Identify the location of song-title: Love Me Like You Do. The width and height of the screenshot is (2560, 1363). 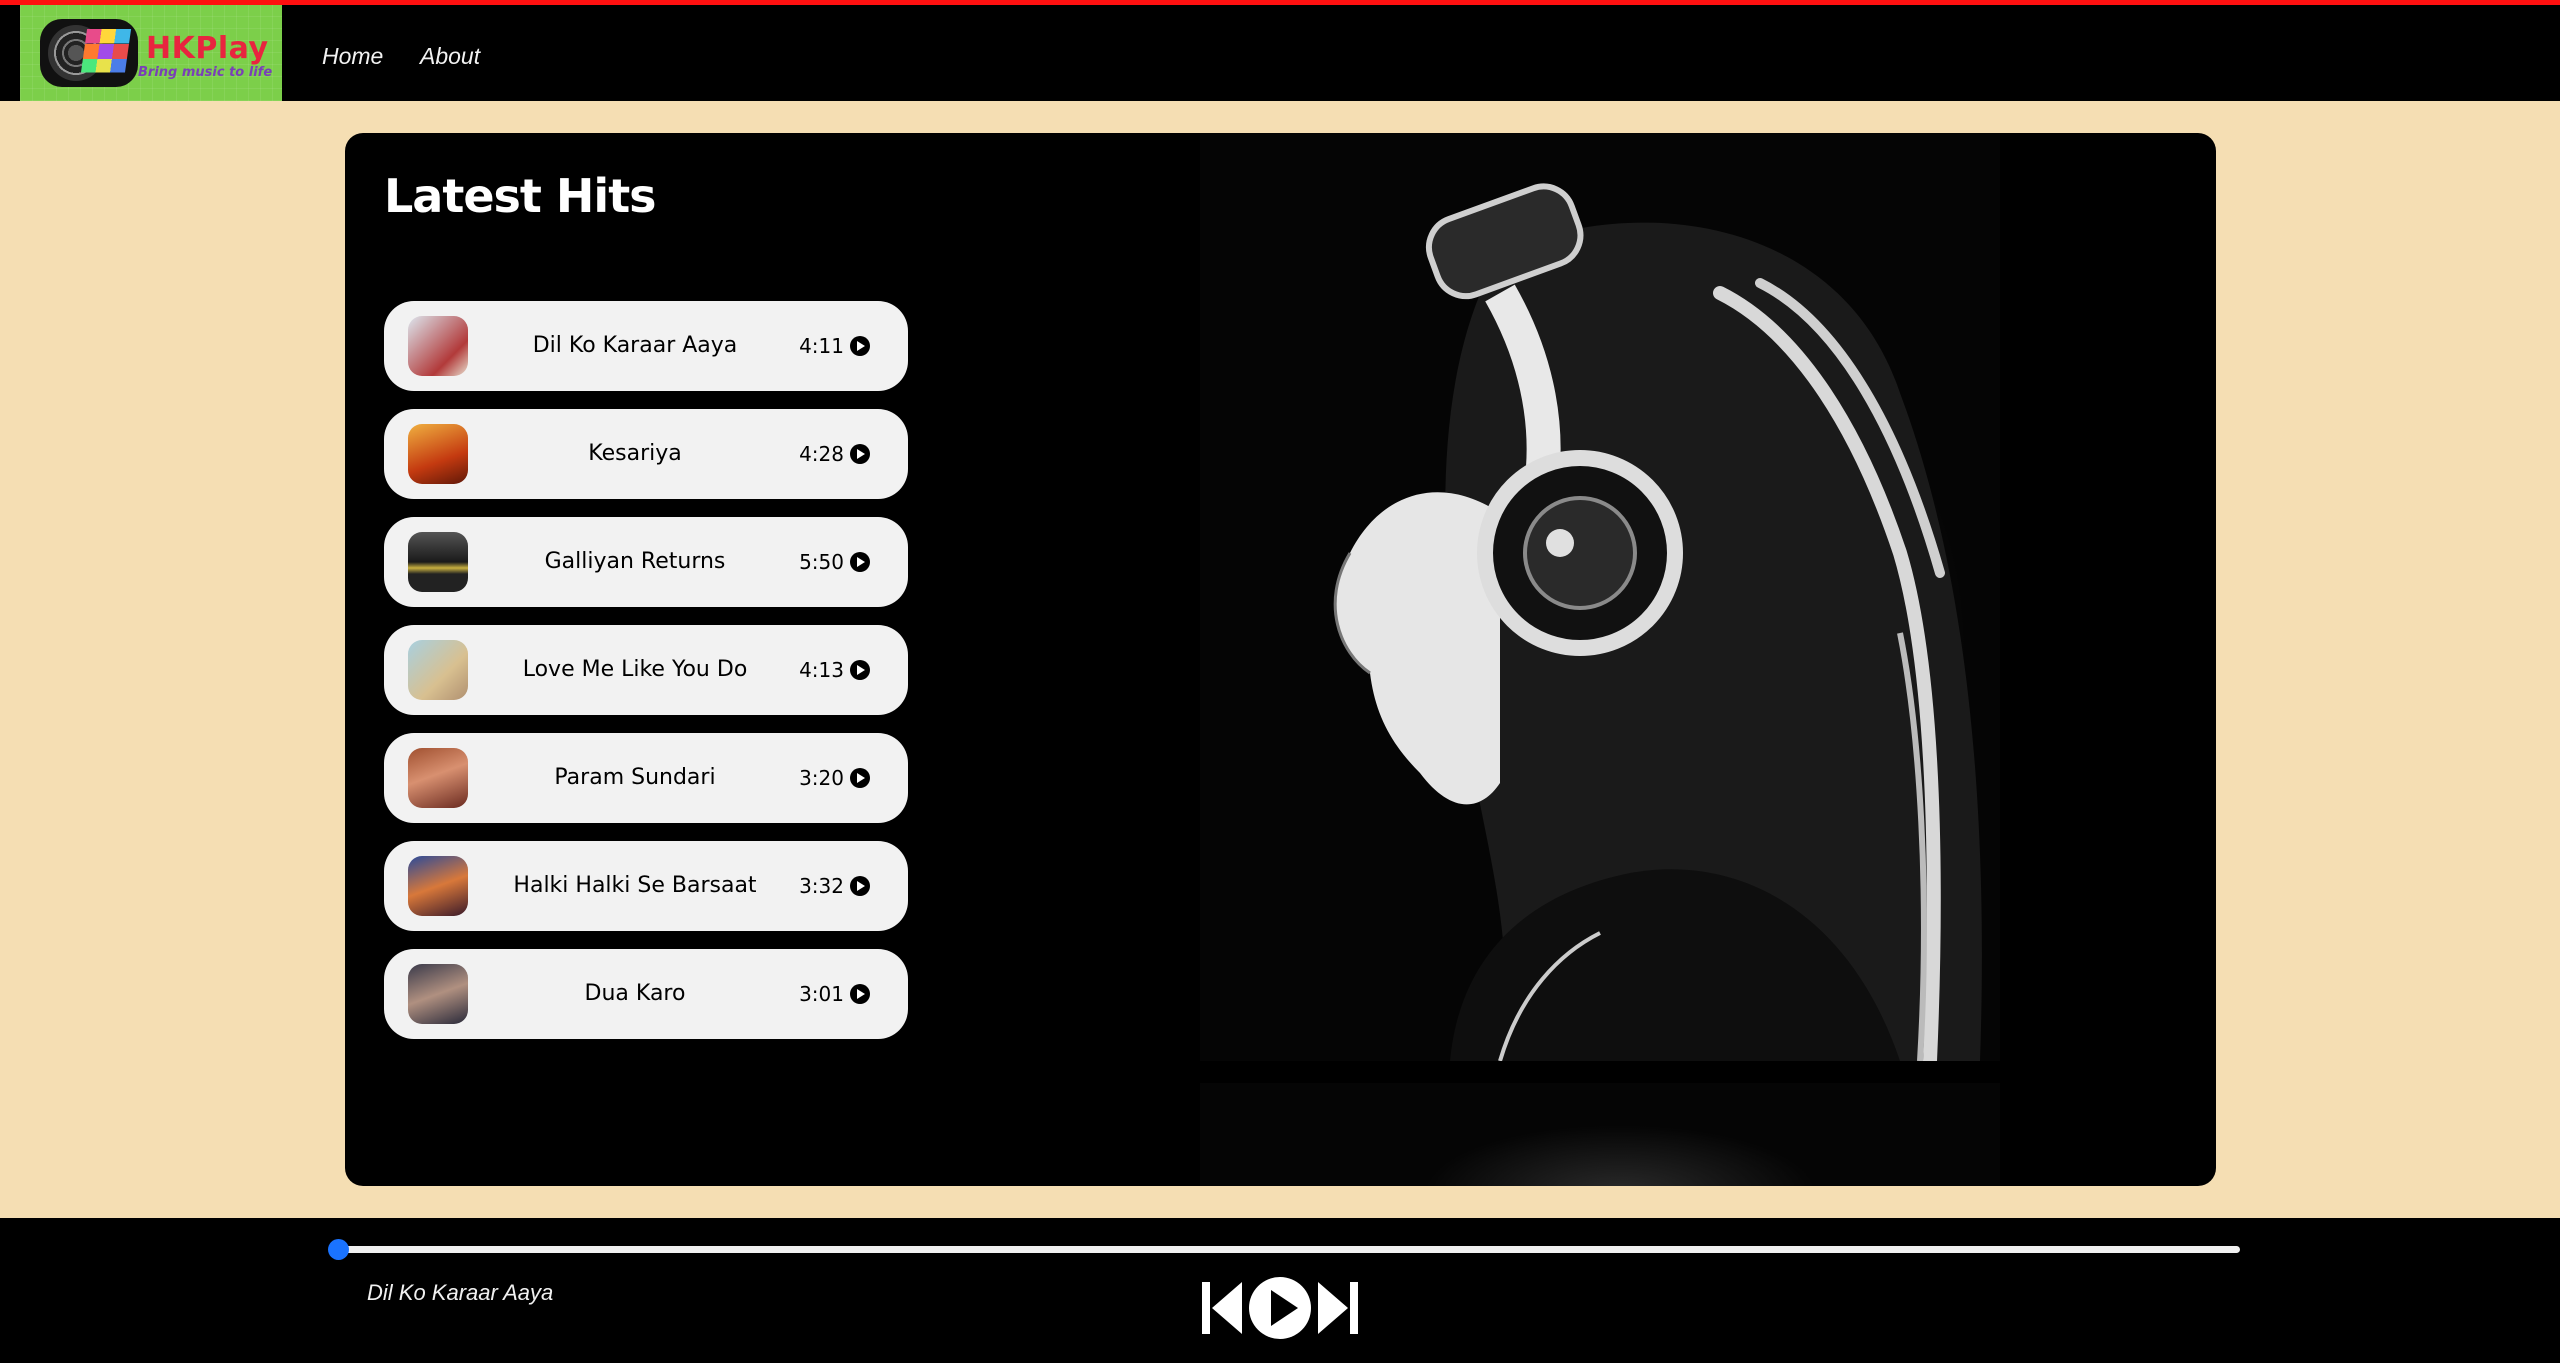
(635, 669).